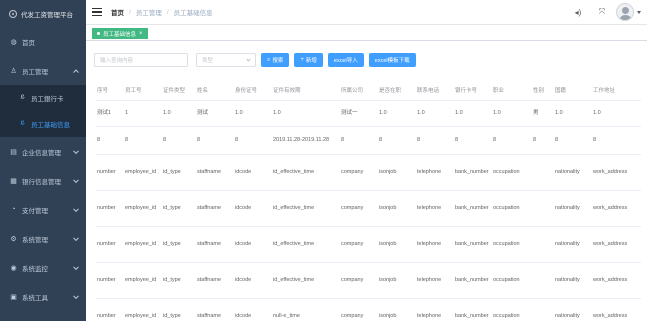  Describe the element at coordinates (143, 90) in the screenshot. I see `column-header: 员工号` at that location.